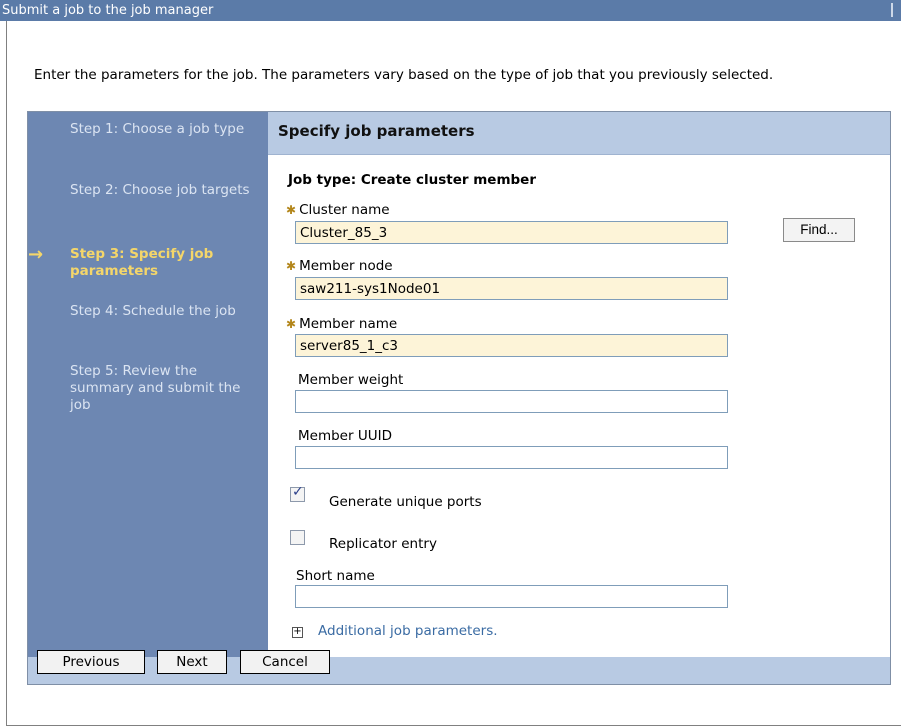 The image size is (901, 726). Describe the element at coordinates (511, 232) in the screenshot. I see `cluster-name-input` at that location.